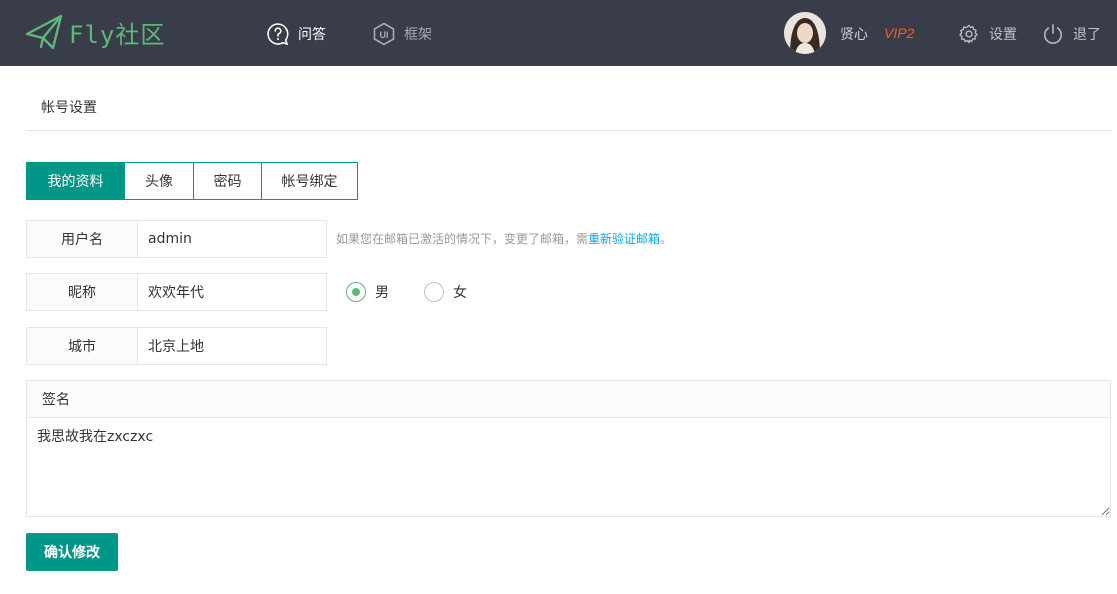 The width and height of the screenshot is (1117, 594). I want to click on power-icon, so click(1053, 34).